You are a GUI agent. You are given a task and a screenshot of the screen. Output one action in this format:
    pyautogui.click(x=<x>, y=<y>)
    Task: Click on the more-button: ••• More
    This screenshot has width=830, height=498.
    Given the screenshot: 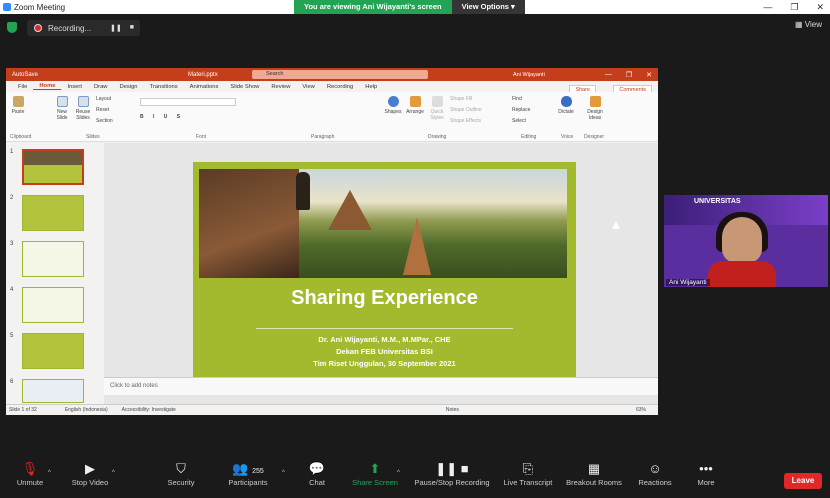 What is the action you would take?
    pyautogui.click(x=706, y=472)
    